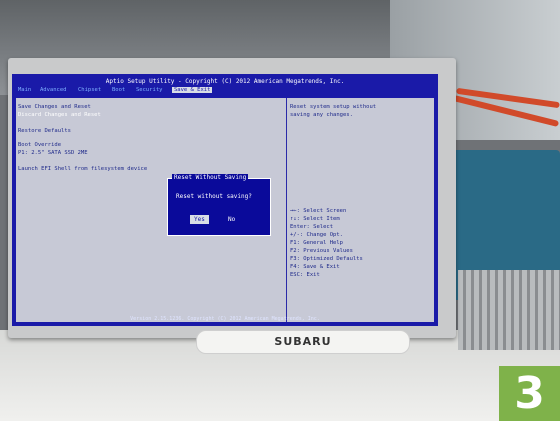 The image size is (560, 421). What do you see at coordinates (326, 259) in the screenshot?
I see `key-help-optimized-defaults: F3: Optimized Defaults` at bounding box center [326, 259].